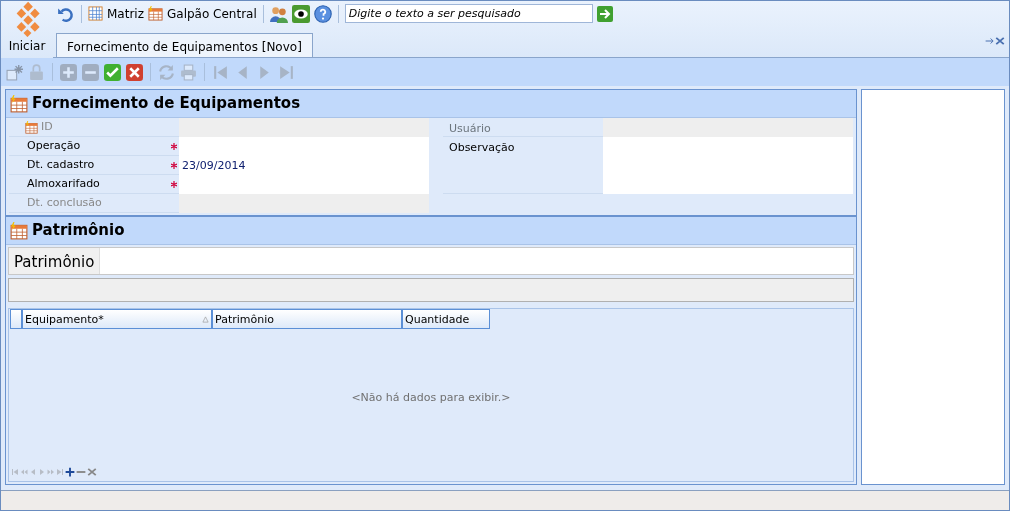 The image size is (1010, 511). I want to click on field-label: Usuário, so click(470, 129).